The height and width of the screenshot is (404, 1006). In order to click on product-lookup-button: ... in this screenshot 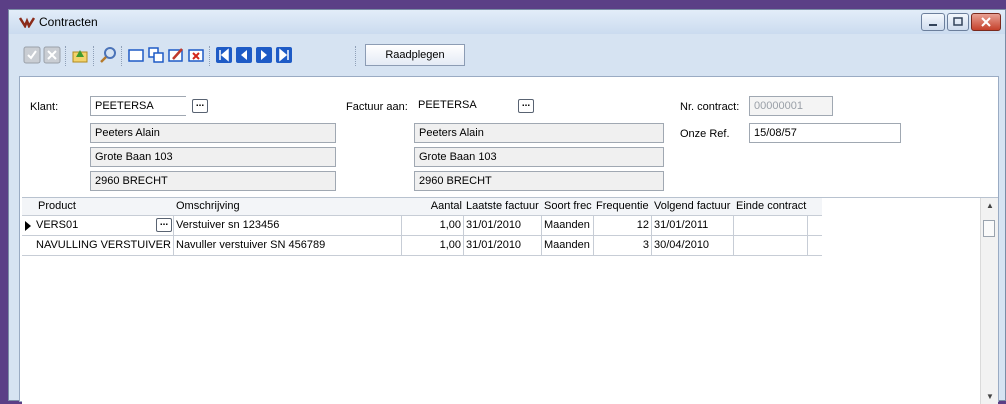, I will do `click(164, 225)`.